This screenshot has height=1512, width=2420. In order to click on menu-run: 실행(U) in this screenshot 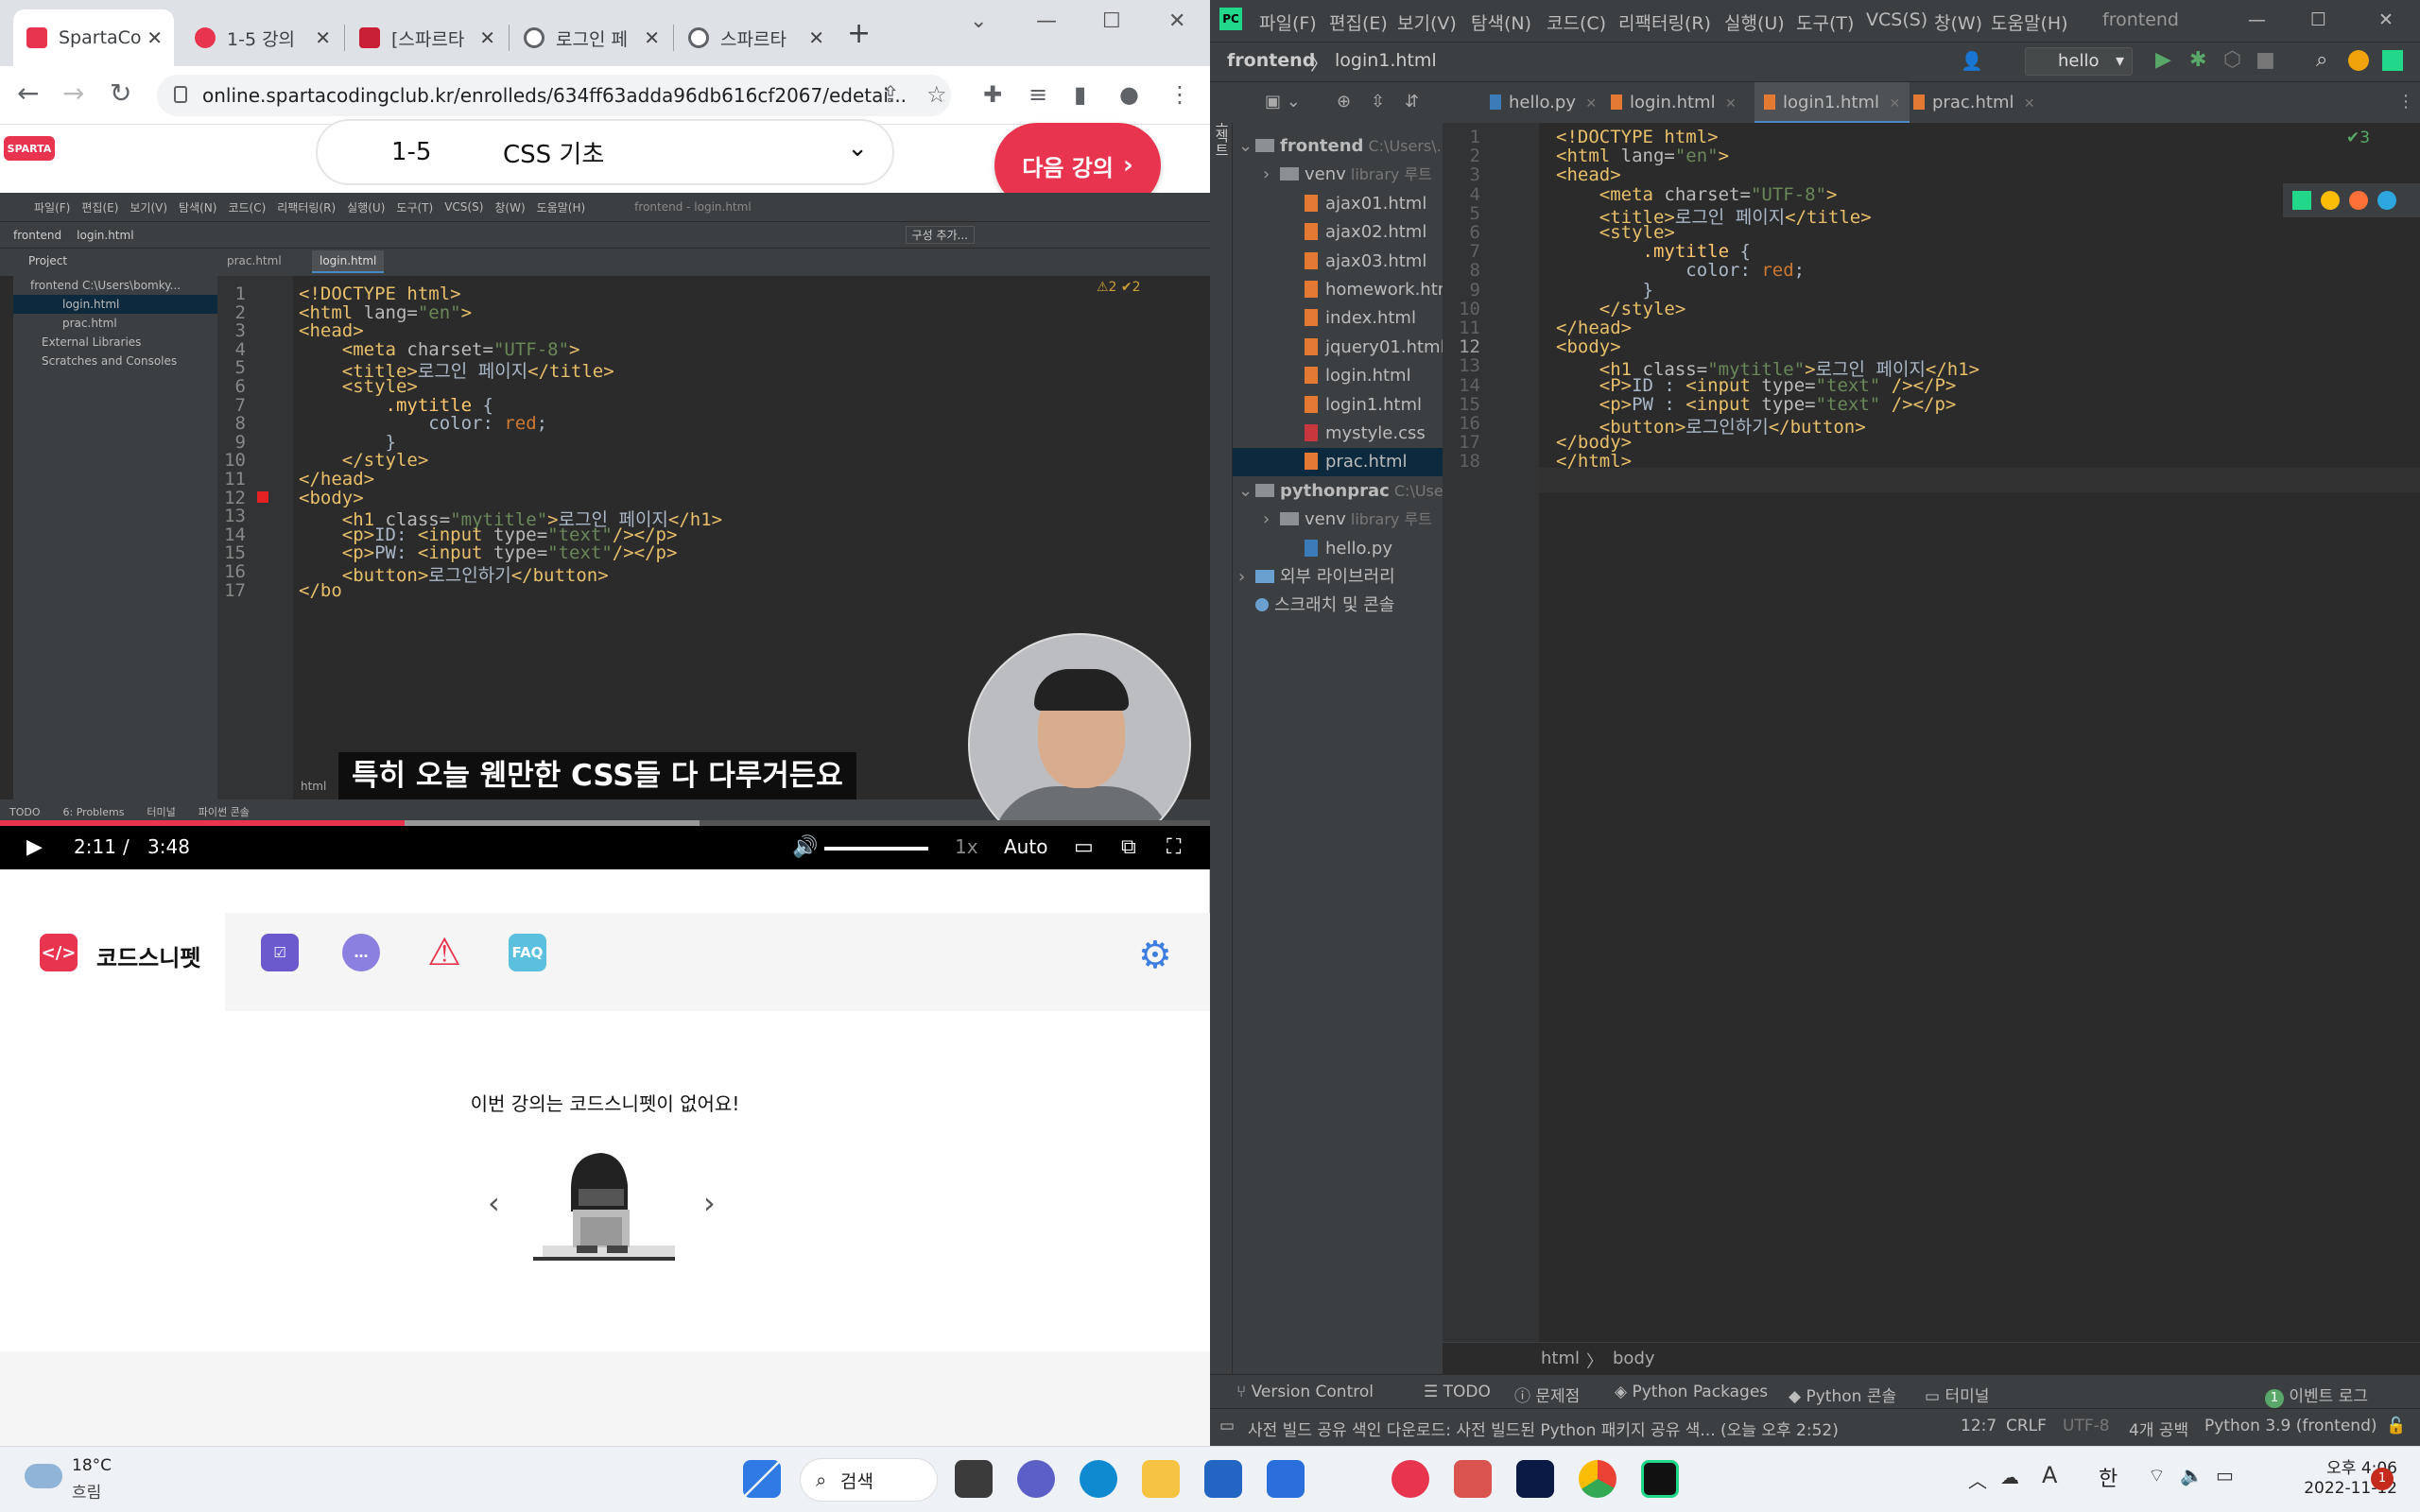, I will do `click(1754, 22)`.